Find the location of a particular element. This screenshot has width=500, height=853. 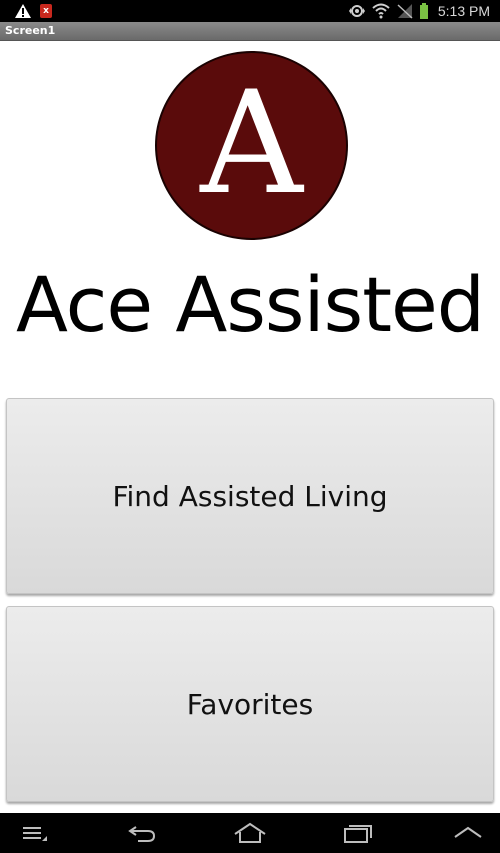

nav-bar is located at coordinates (250, 833).